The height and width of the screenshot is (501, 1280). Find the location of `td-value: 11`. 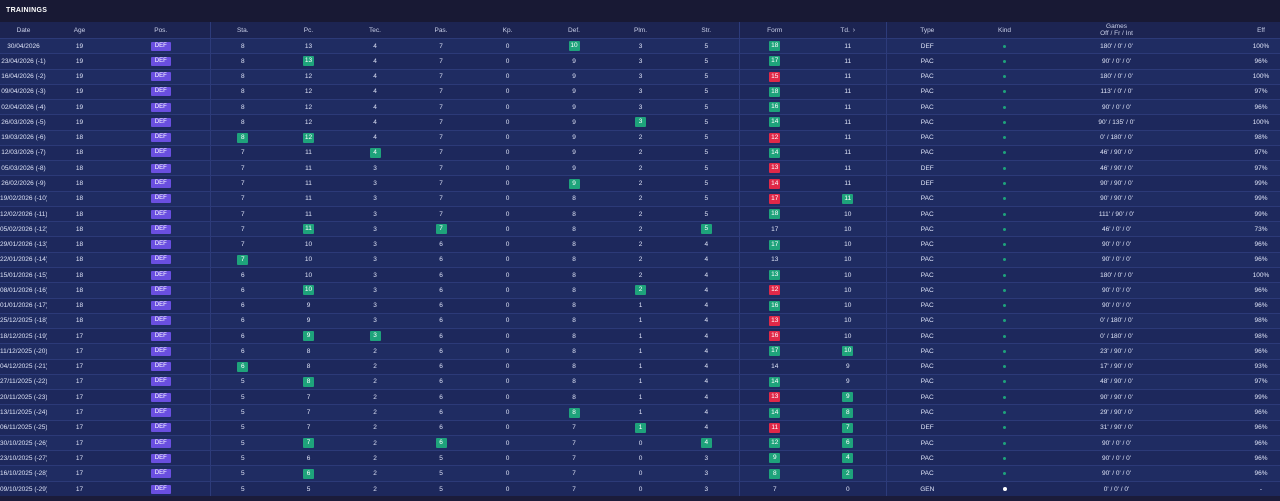

td-value: 11 is located at coordinates (848, 107).